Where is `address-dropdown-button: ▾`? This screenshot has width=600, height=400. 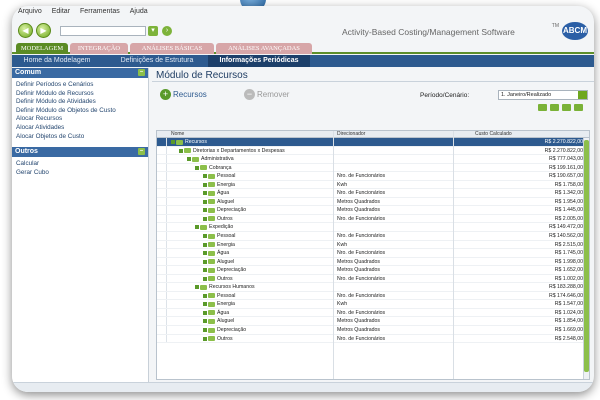
address-dropdown-button: ▾ is located at coordinates (153, 31).